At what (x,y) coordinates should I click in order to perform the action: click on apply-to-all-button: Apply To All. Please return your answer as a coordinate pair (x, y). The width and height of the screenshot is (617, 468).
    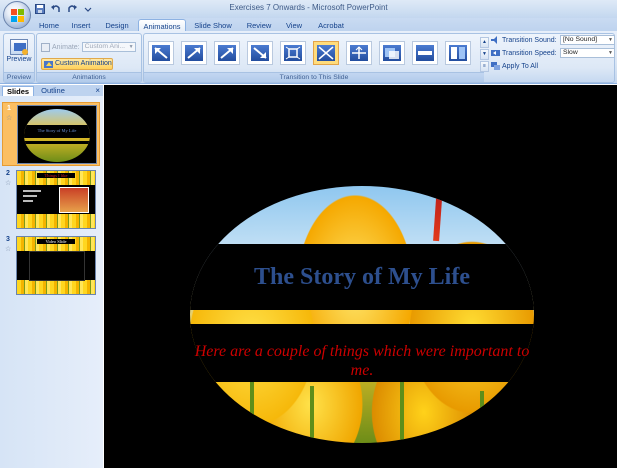
    Looking at the image, I should click on (514, 66).